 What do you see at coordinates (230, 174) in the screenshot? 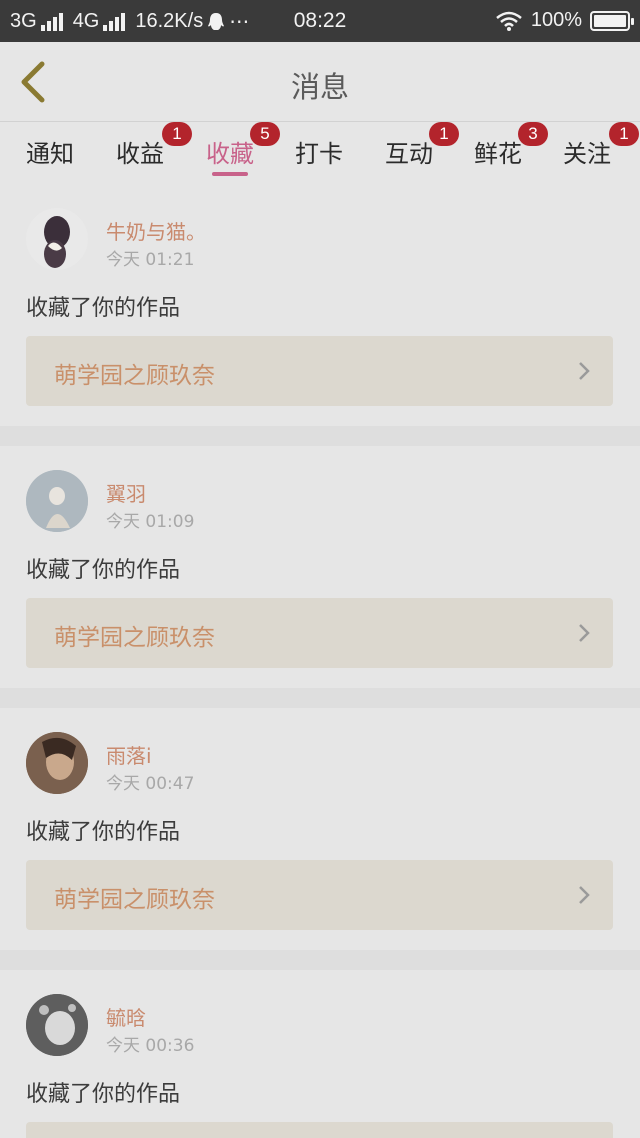
I see `active-tab-indicator` at bounding box center [230, 174].